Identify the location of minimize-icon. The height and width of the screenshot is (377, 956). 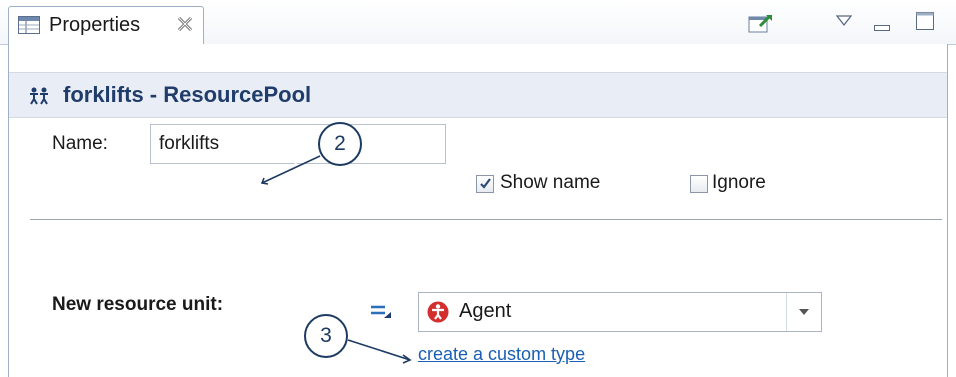
(882, 24).